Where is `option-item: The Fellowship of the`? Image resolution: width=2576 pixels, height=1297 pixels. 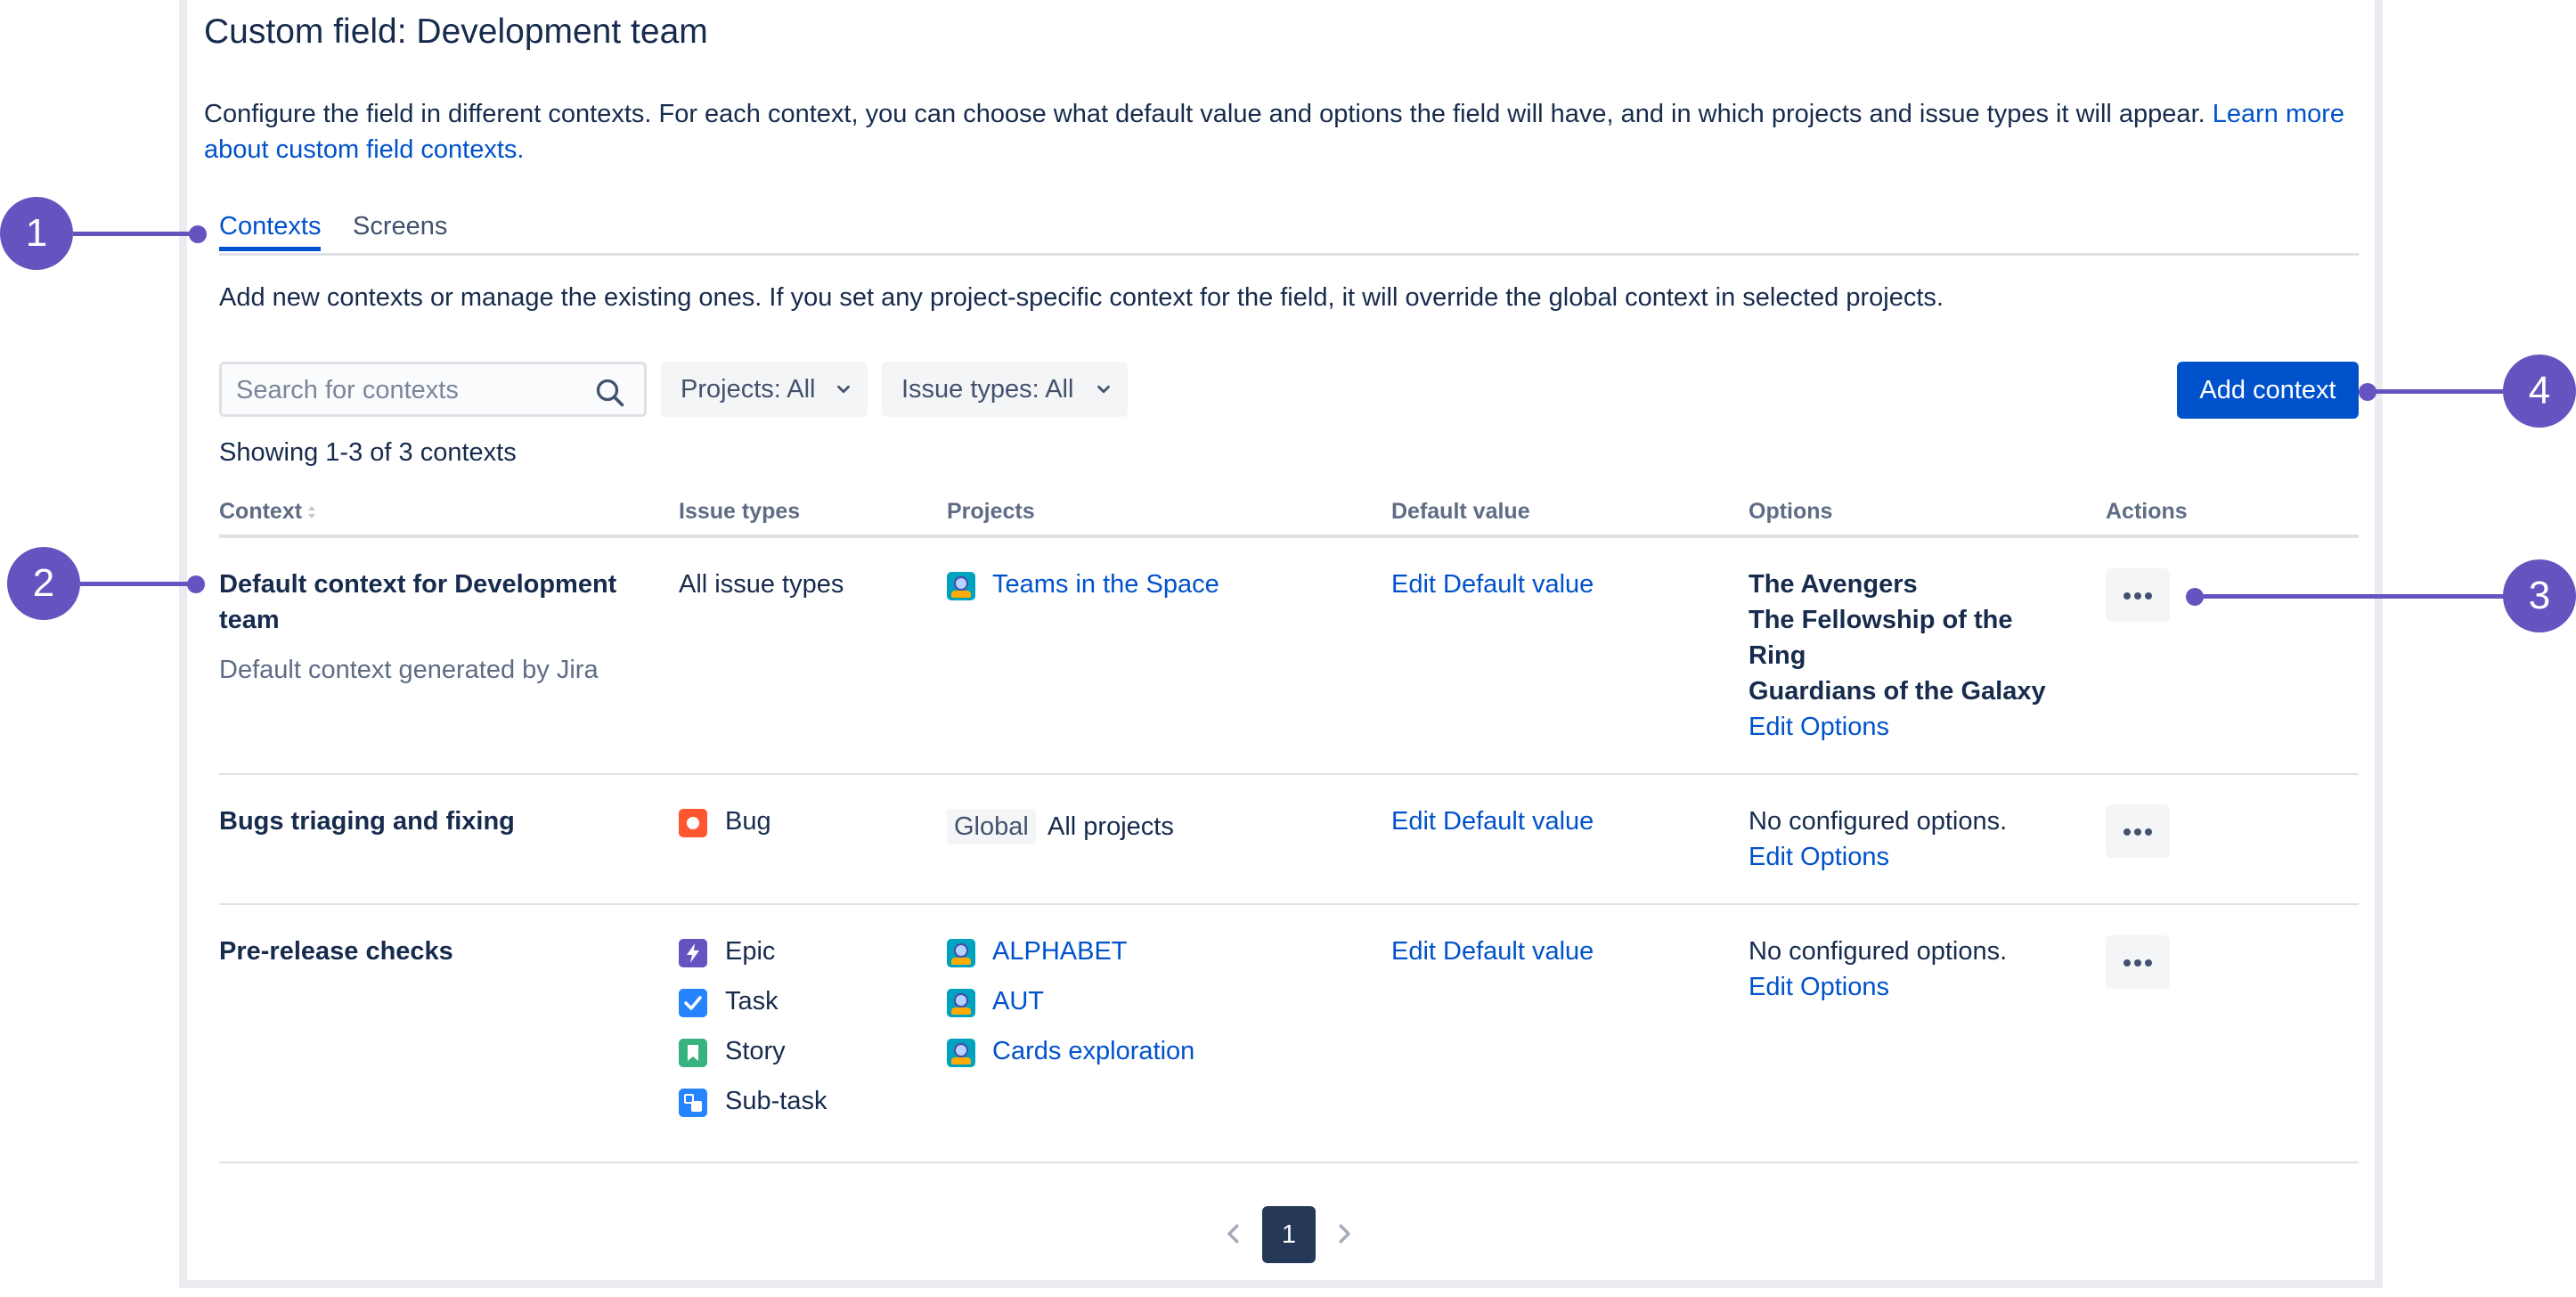 option-item: The Fellowship of the is located at coordinates (1881, 620).